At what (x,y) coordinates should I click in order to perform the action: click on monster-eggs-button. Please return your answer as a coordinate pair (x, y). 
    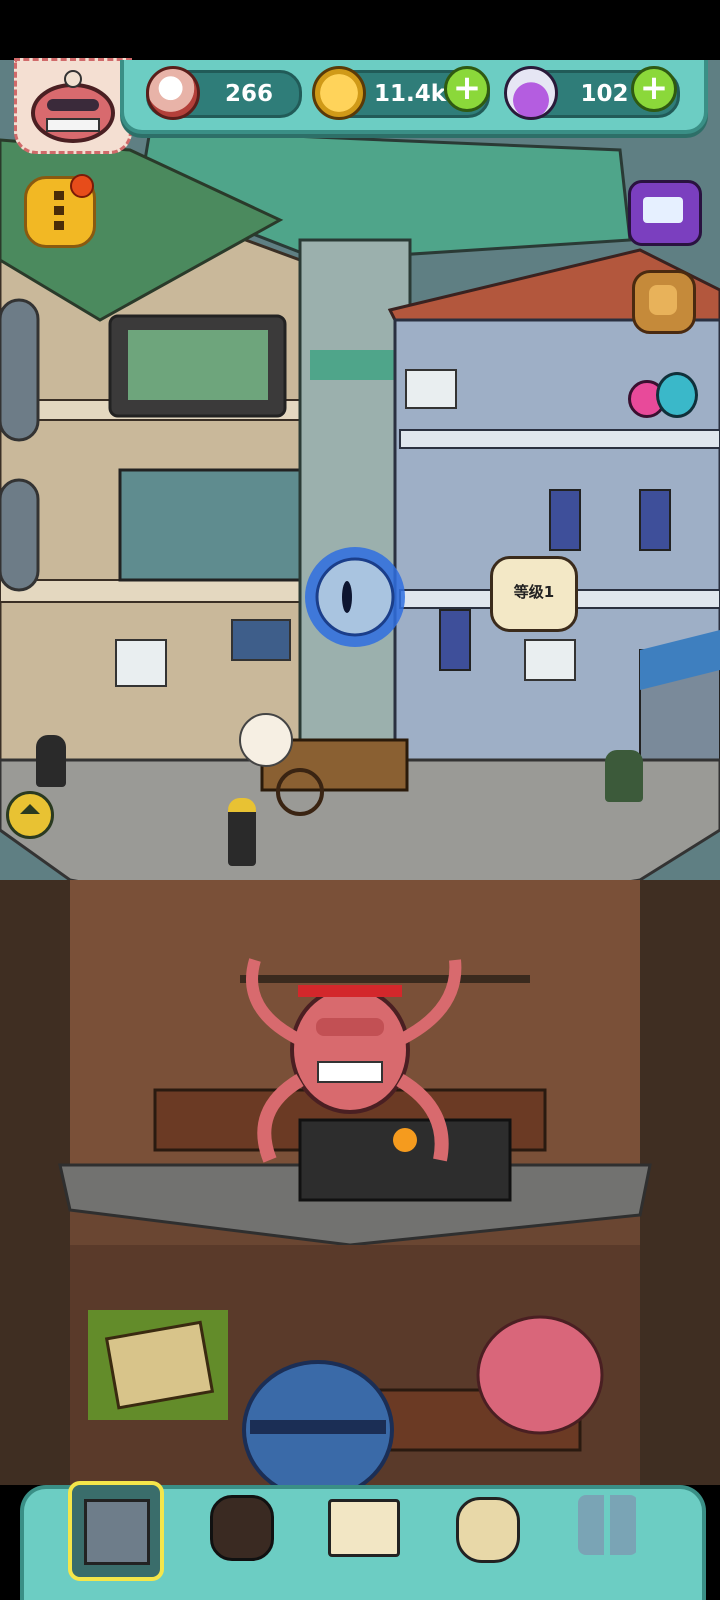
    Looking at the image, I should click on (663, 394).